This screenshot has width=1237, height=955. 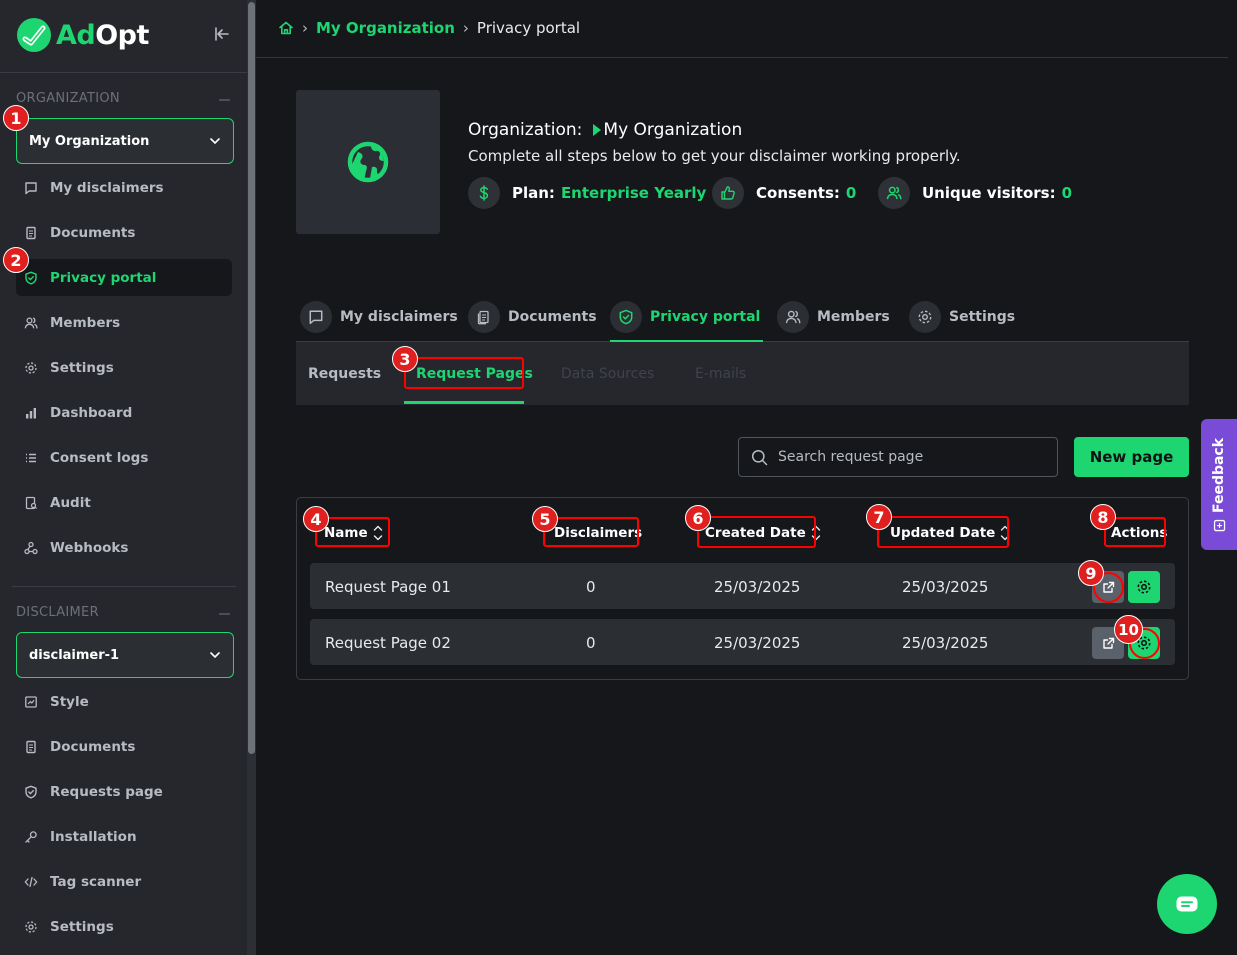 I want to click on active-subtab-indicator, so click(x=464, y=402).